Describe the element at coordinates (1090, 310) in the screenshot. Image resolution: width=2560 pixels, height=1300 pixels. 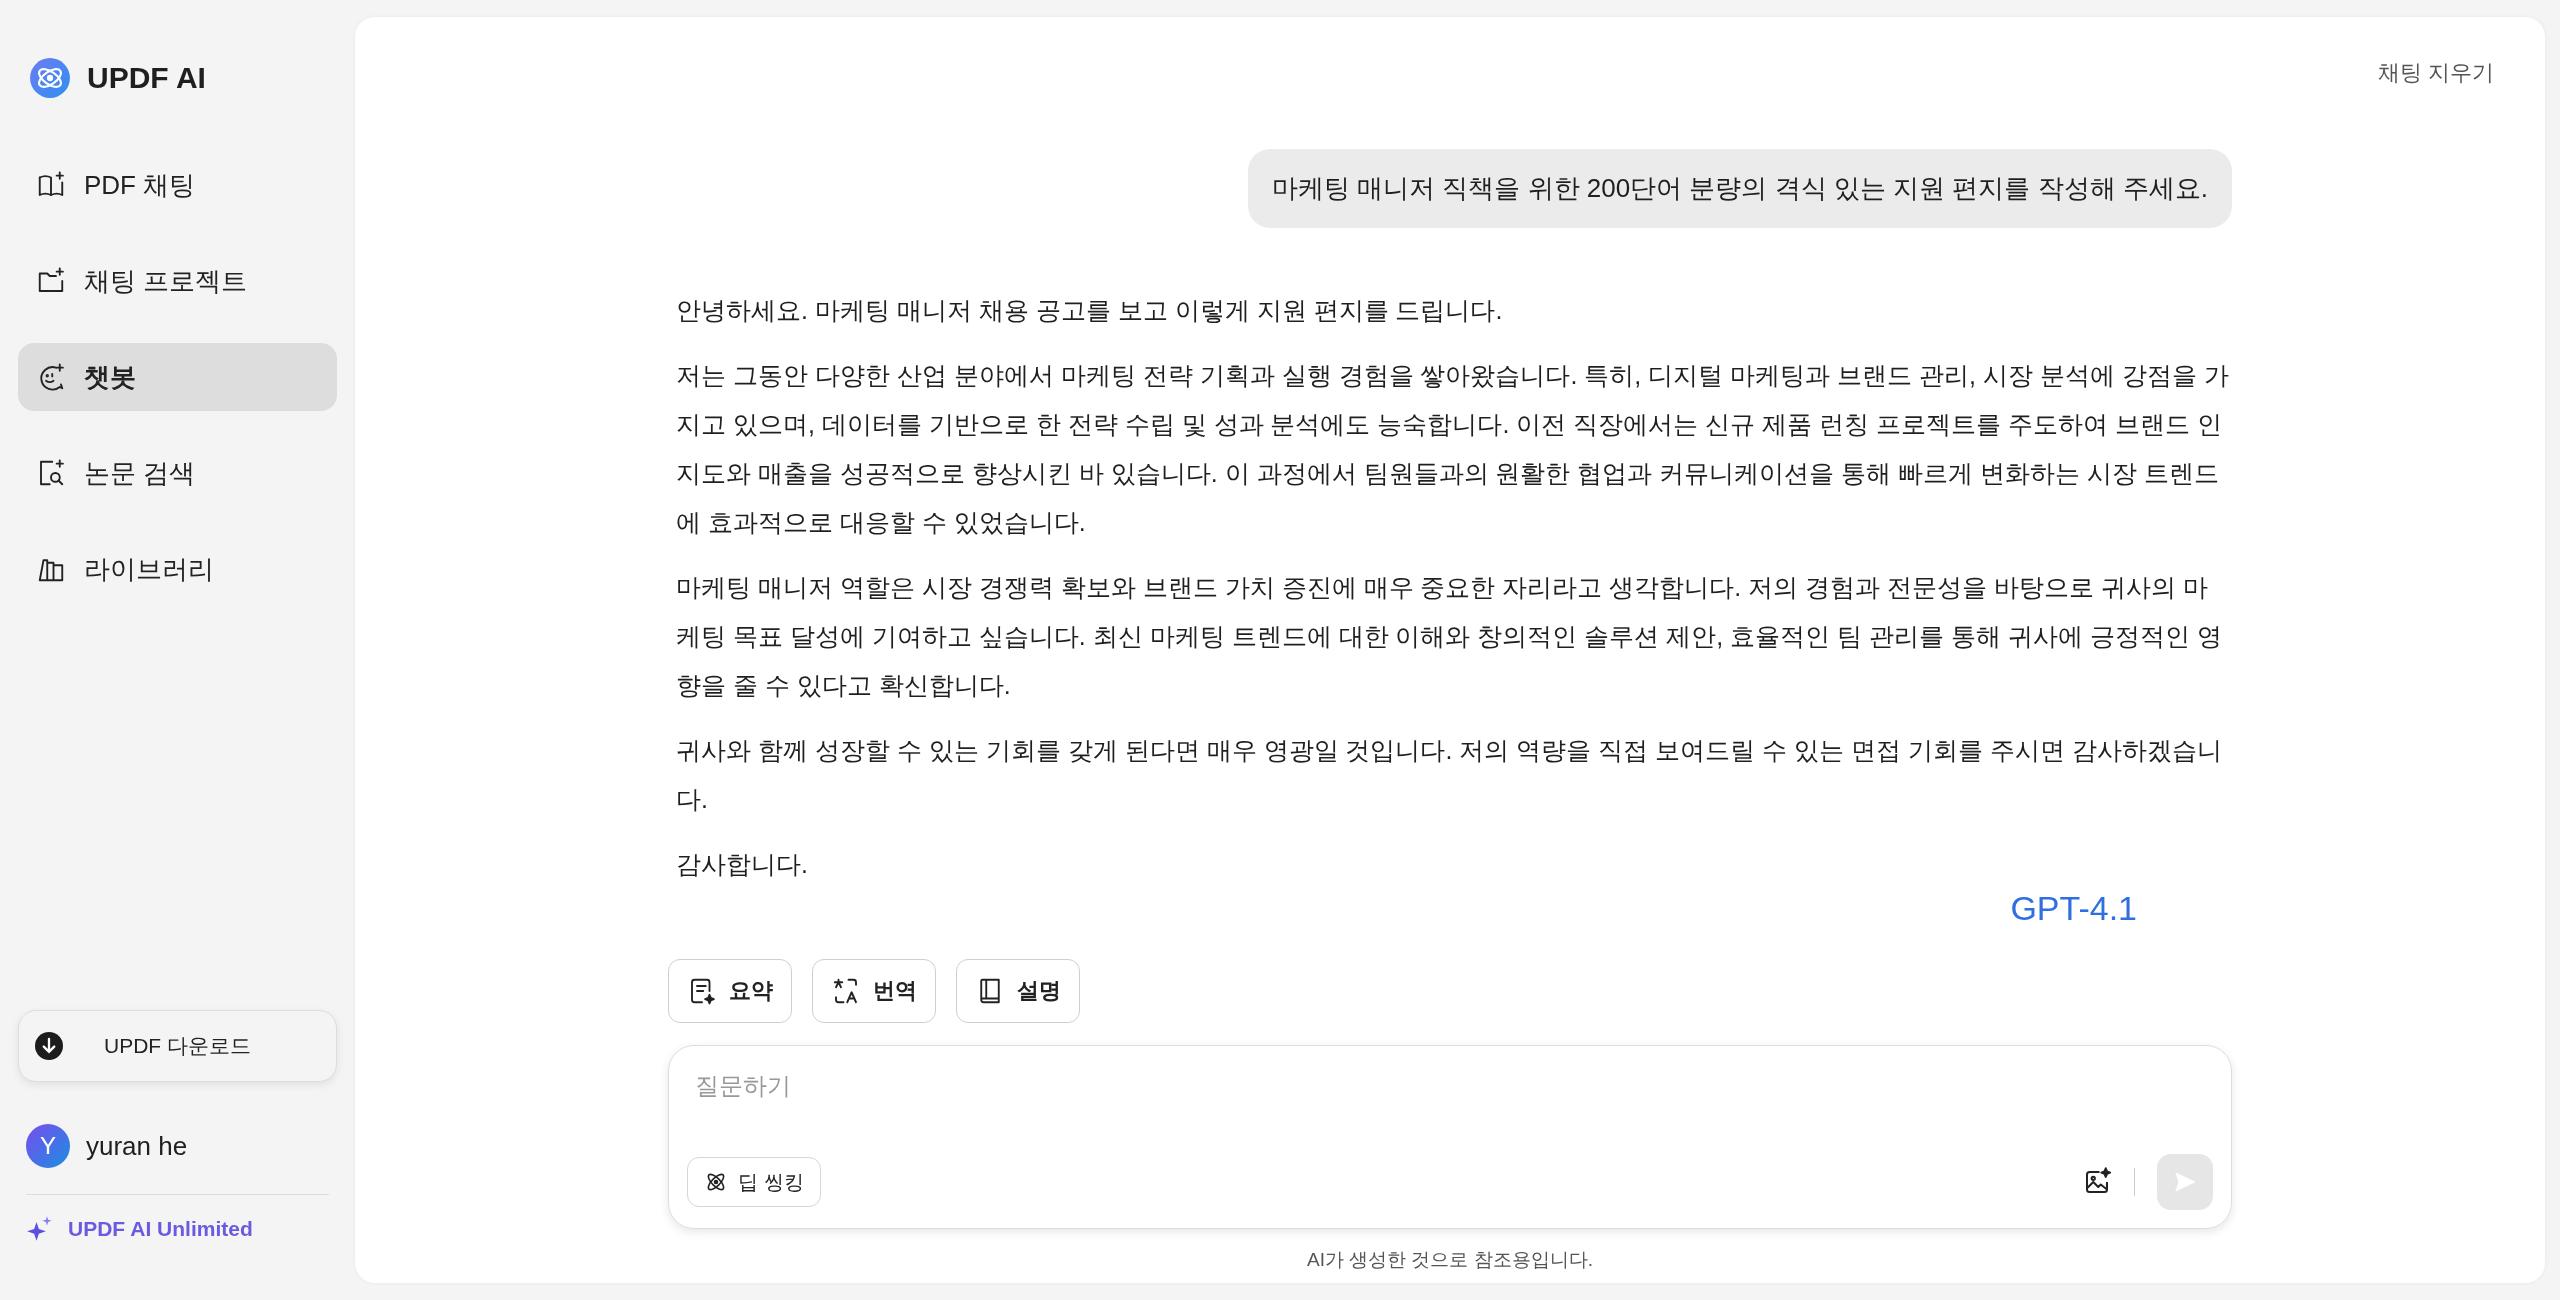
I see `answer-paragraph: 안녕하세요. 마케팅 매니저 채용 공고를 보고 이렇게 지원 편지를 드립니다.` at that location.